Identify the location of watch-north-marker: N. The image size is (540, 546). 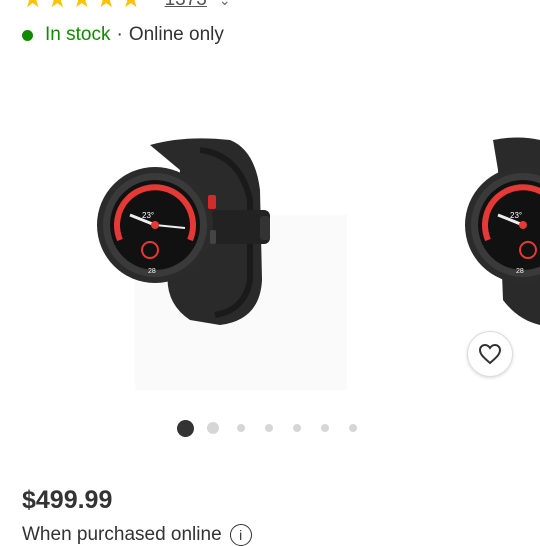
(153, 188).